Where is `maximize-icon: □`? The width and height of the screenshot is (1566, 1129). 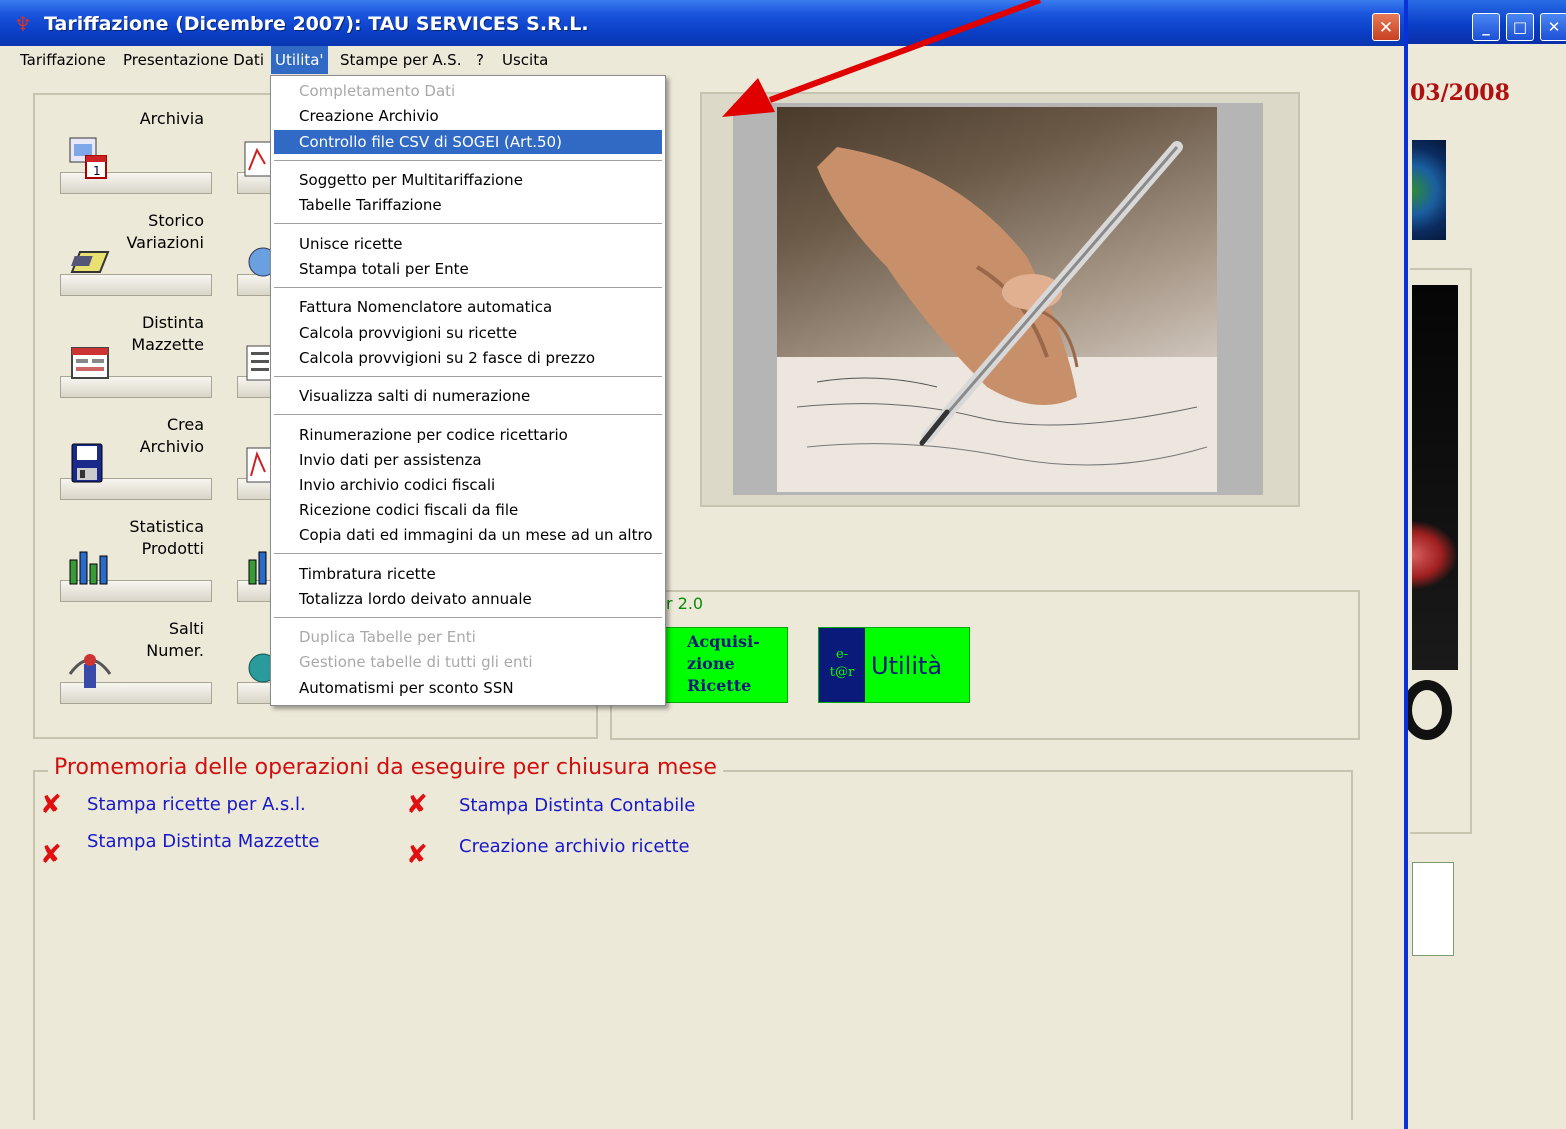
maximize-icon: □ is located at coordinates (1520, 27).